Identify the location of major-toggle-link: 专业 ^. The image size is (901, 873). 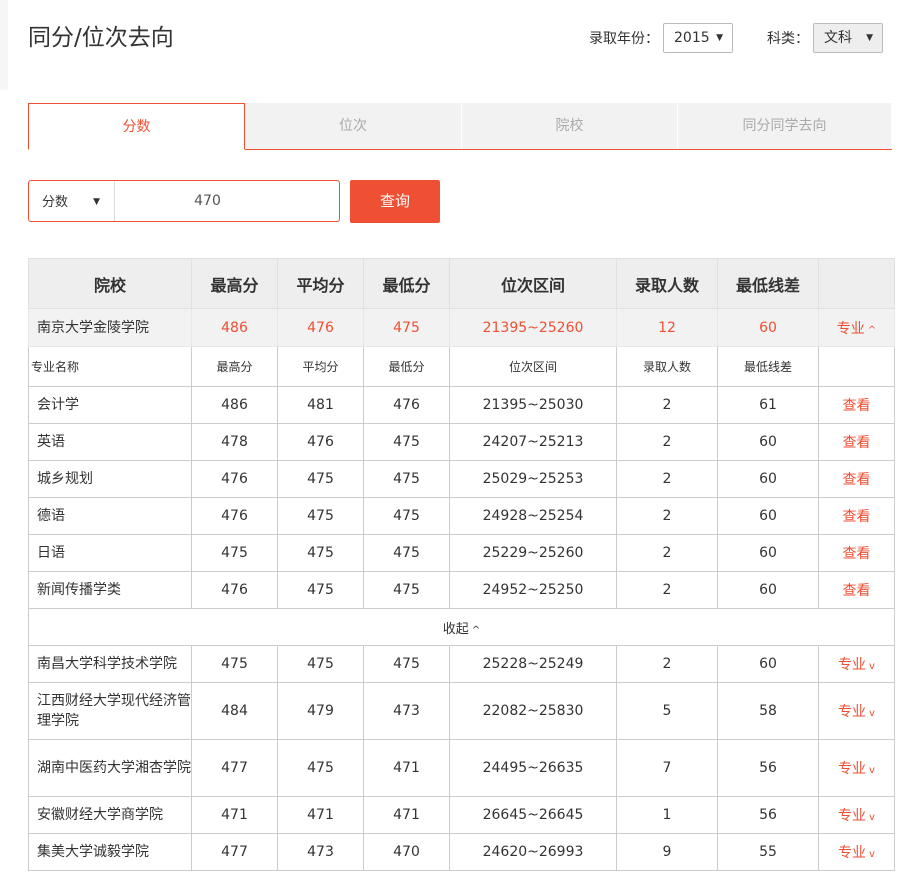
(856, 329).